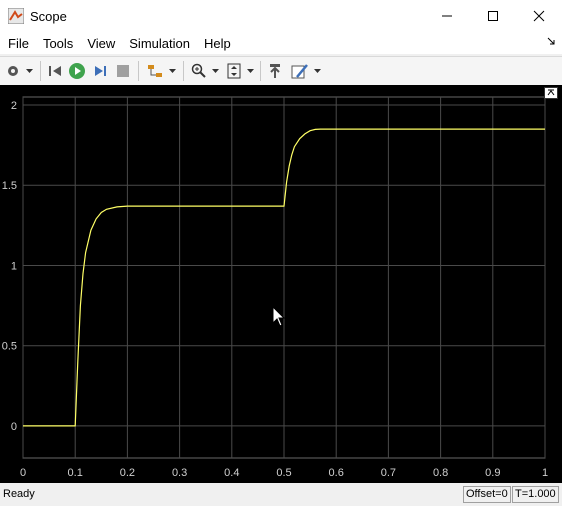 This screenshot has height=506, width=562. What do you see at coordinates (216, 71) in the screenshot?
I see `zoom-dropdown-icon` at bounding box center [216, 71].